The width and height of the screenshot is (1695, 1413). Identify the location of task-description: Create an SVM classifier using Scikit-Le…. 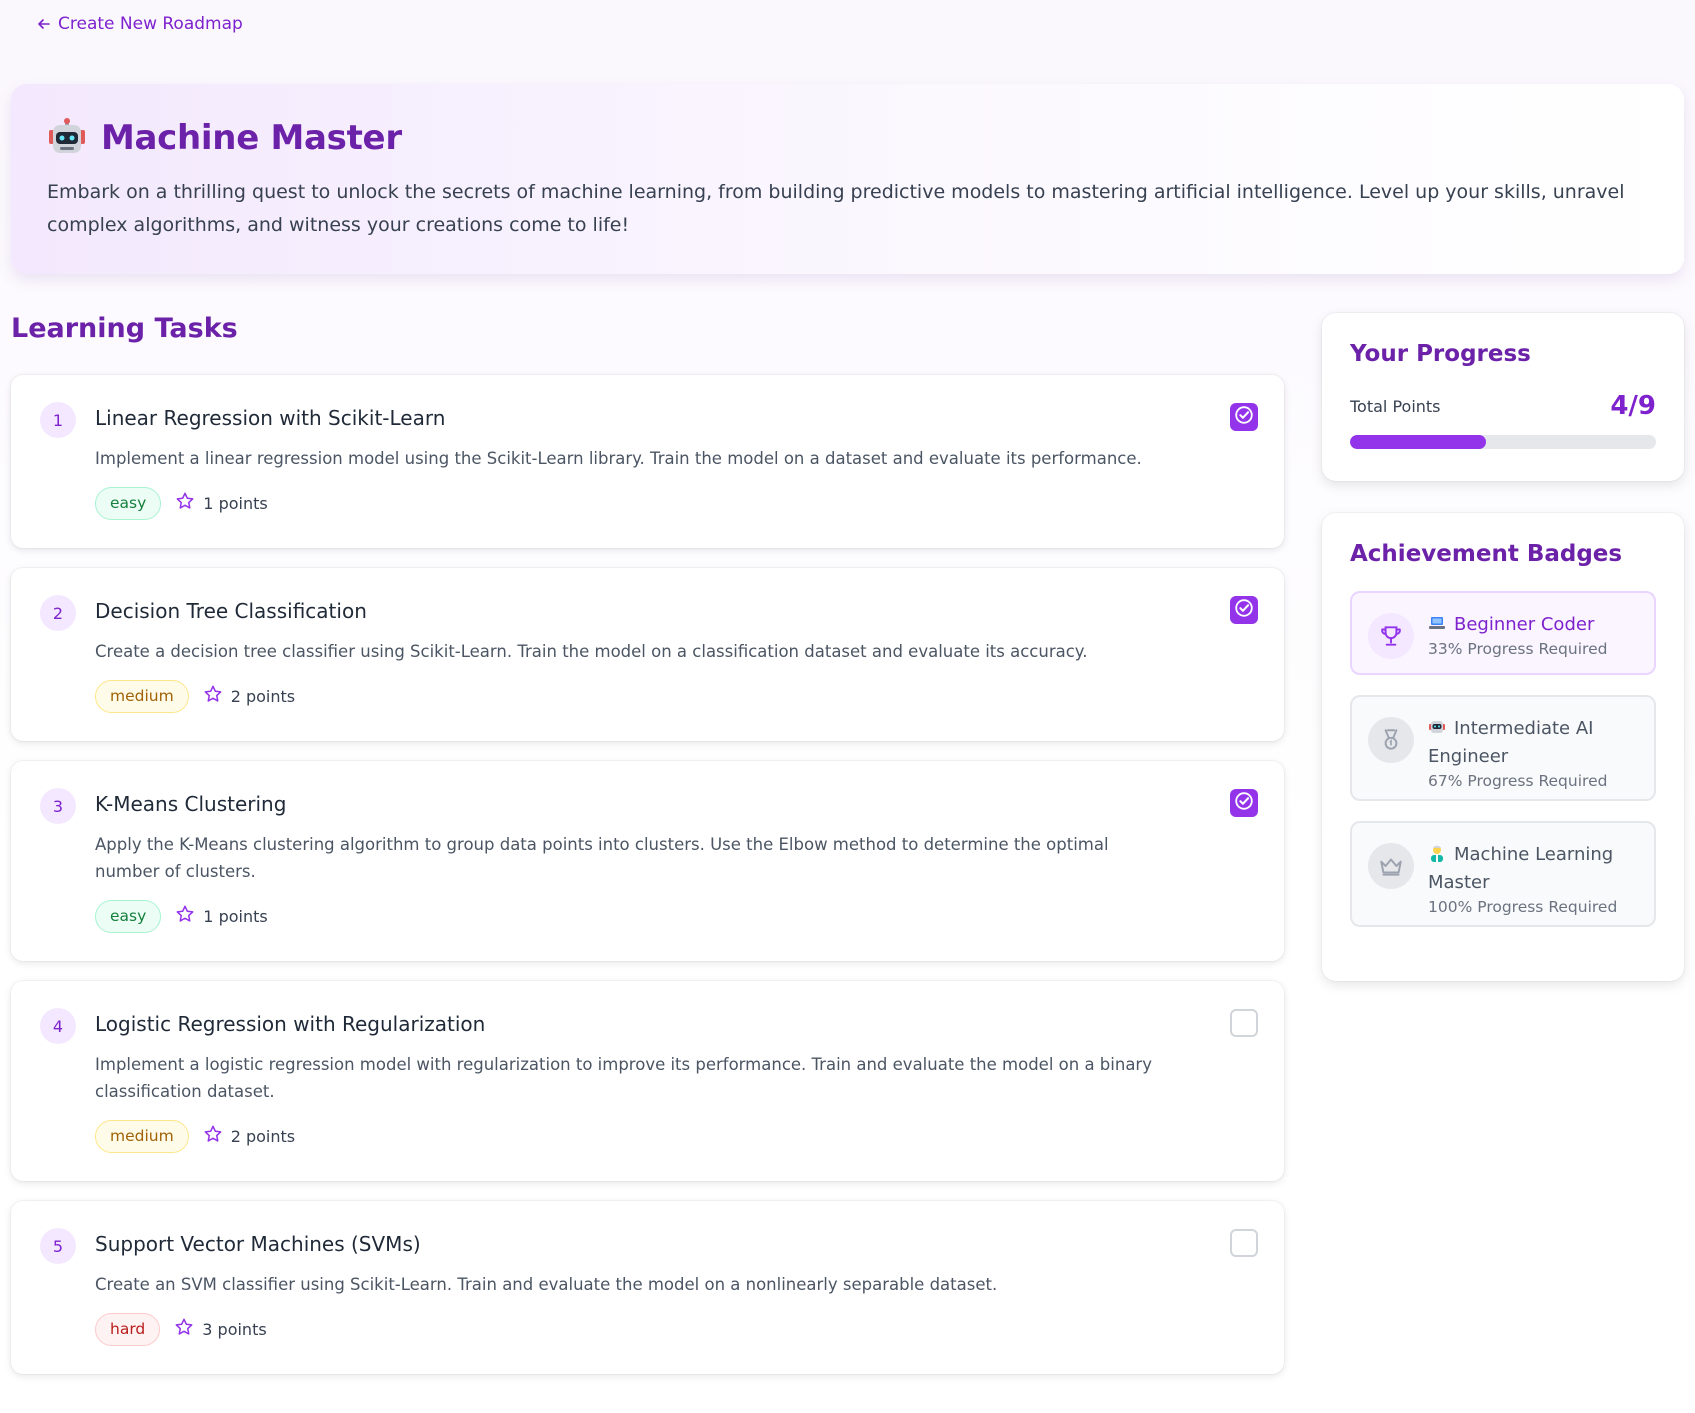
(546, 1284).